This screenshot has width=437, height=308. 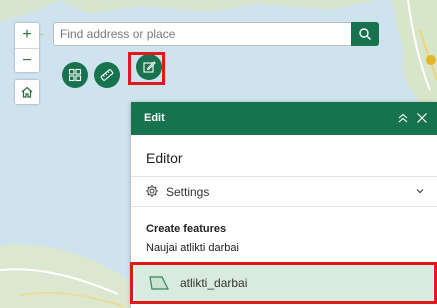 I want to click on gear-icon, so click(x=152, y=191).